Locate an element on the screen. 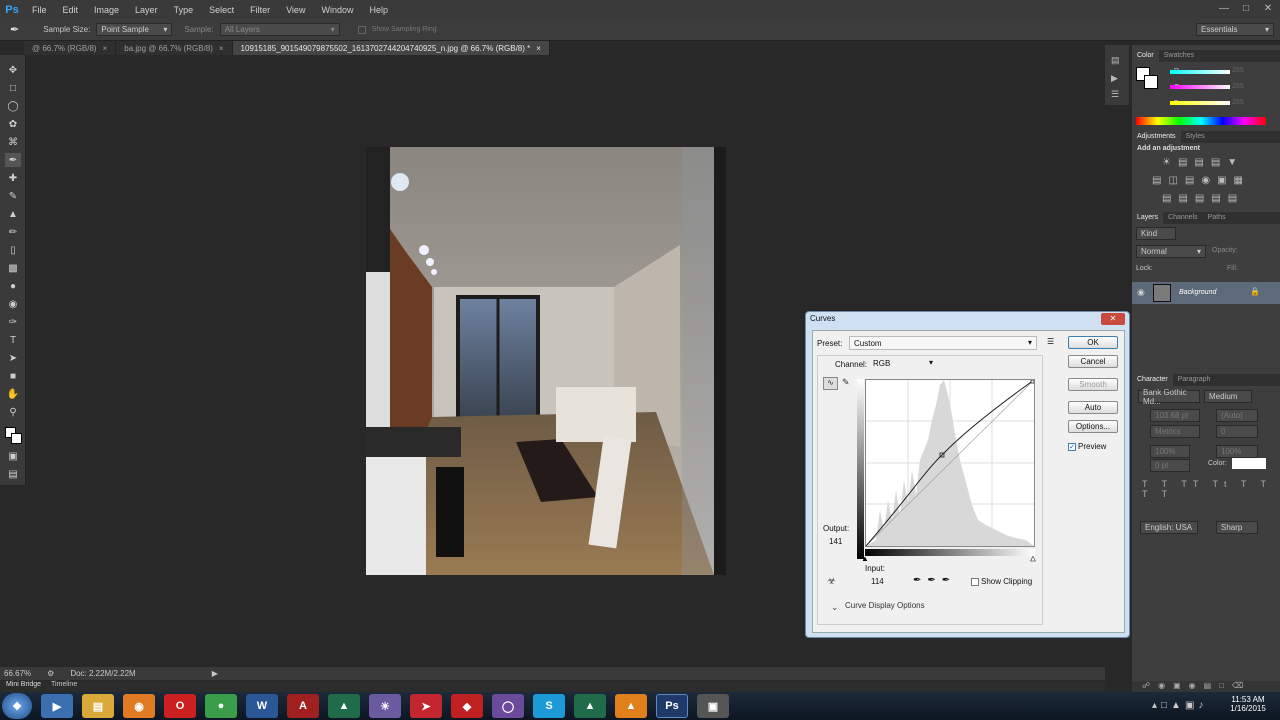 The image size is (1280, 720). screen-recorder-icon: ▣ is located at coordinates (713, 706).